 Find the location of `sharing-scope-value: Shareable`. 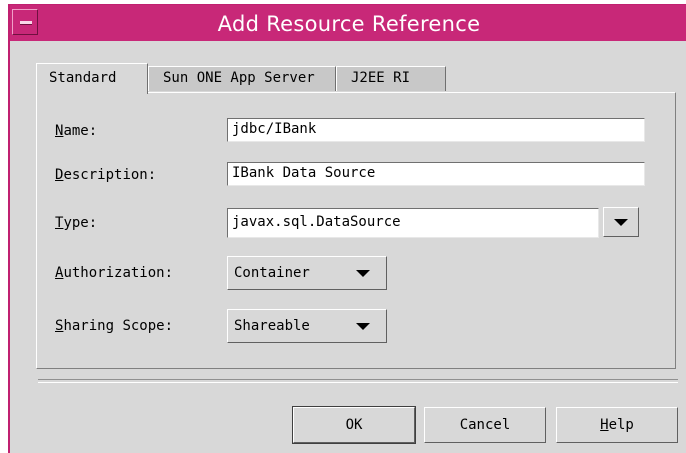

sharing-scope-value: Shareable is located at coordinates (272, 326).